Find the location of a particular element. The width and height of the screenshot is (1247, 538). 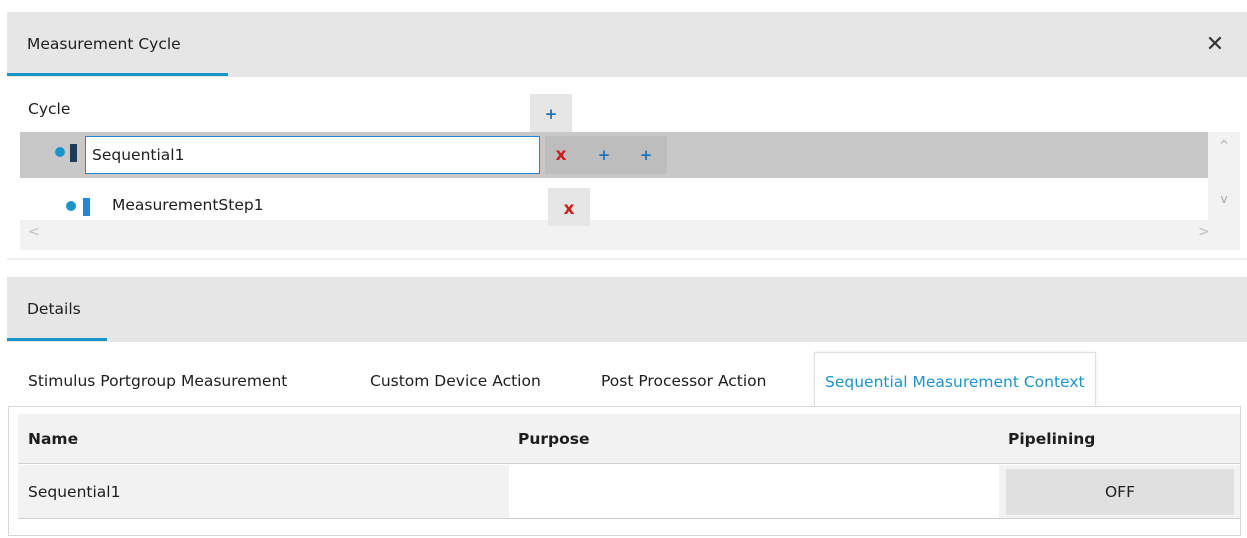

node-actions: x + + is located at coordinates (606, 155).